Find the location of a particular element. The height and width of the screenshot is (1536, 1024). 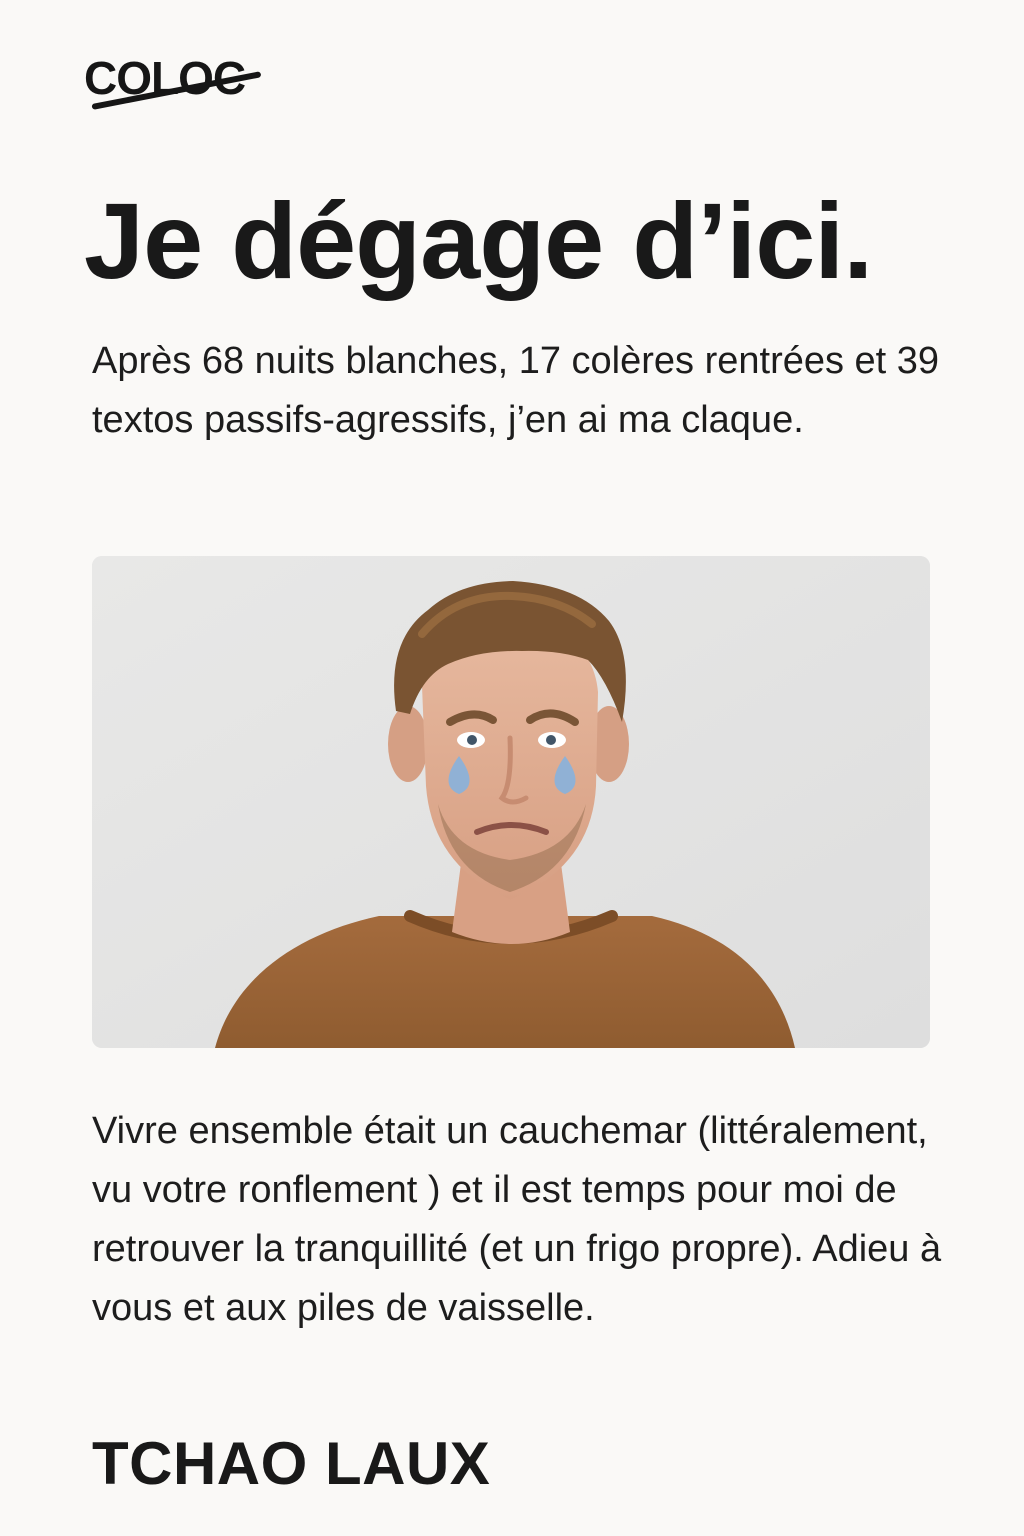

left-iris is located at coordinates (472, 740).